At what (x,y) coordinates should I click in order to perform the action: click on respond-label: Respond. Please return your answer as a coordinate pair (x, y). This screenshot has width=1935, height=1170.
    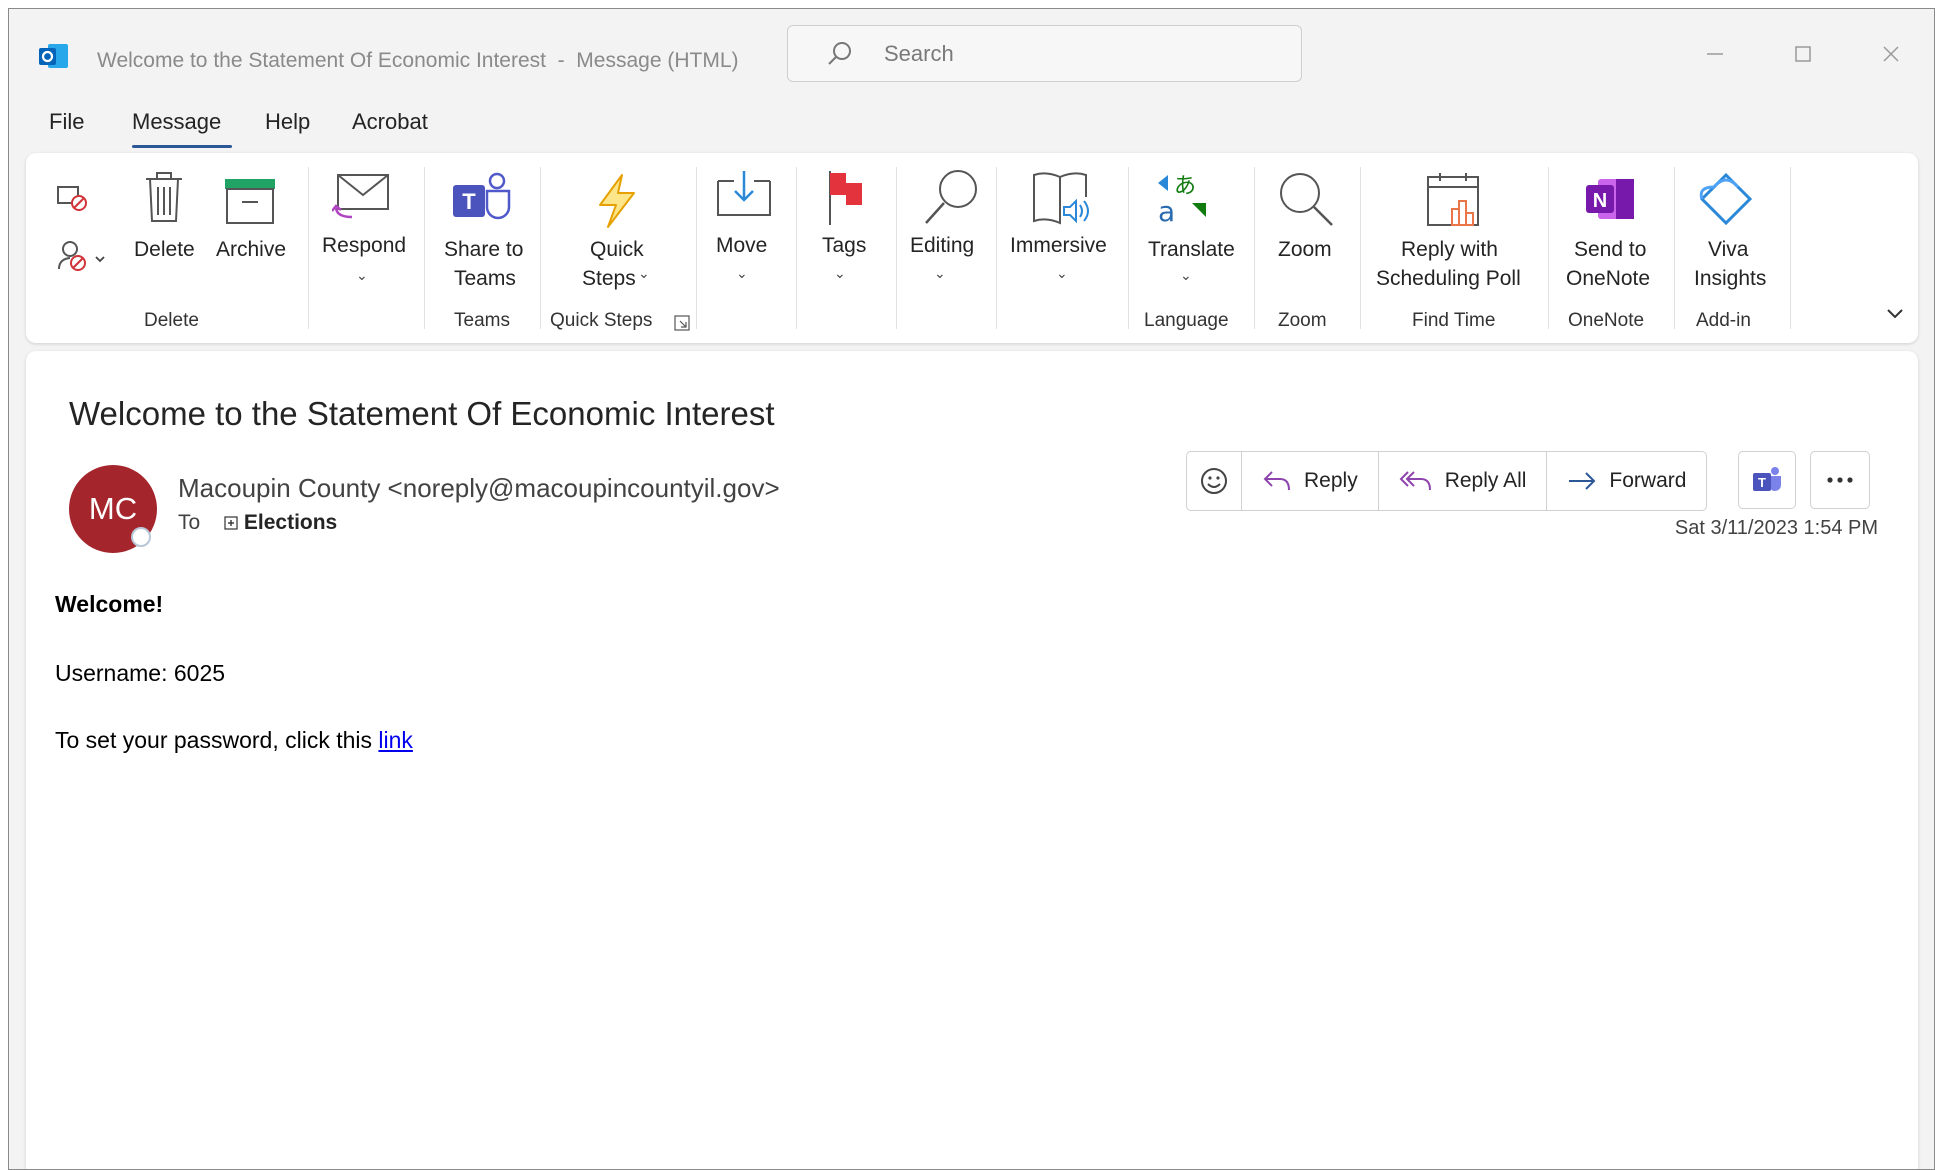
    Looking at the image, I should click on (364, 245).